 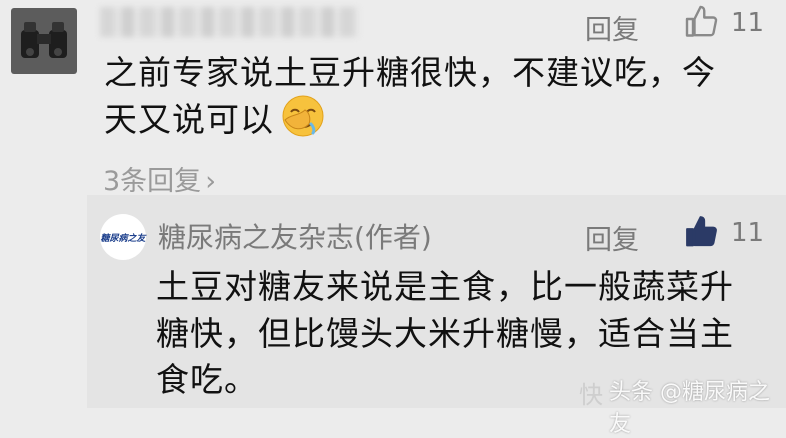 I want to click on author-reply-line-3: 食吃。, so click(x=207, y=379).